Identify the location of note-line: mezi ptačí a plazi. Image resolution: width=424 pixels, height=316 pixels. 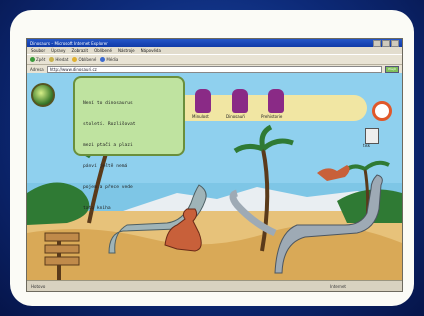
(108, 145).